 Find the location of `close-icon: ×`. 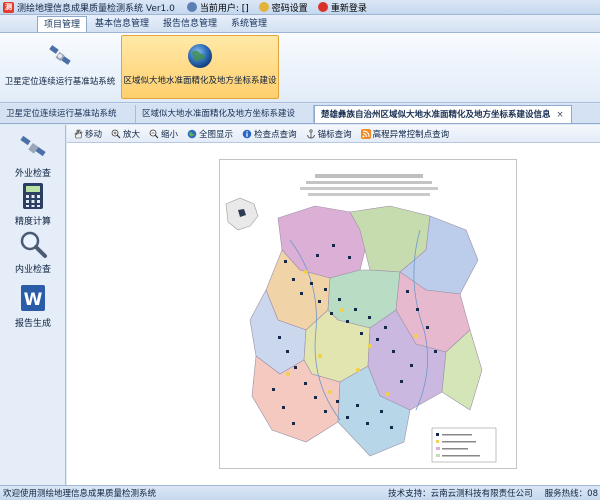

close-icon: × is located at coordinates (560, 115).